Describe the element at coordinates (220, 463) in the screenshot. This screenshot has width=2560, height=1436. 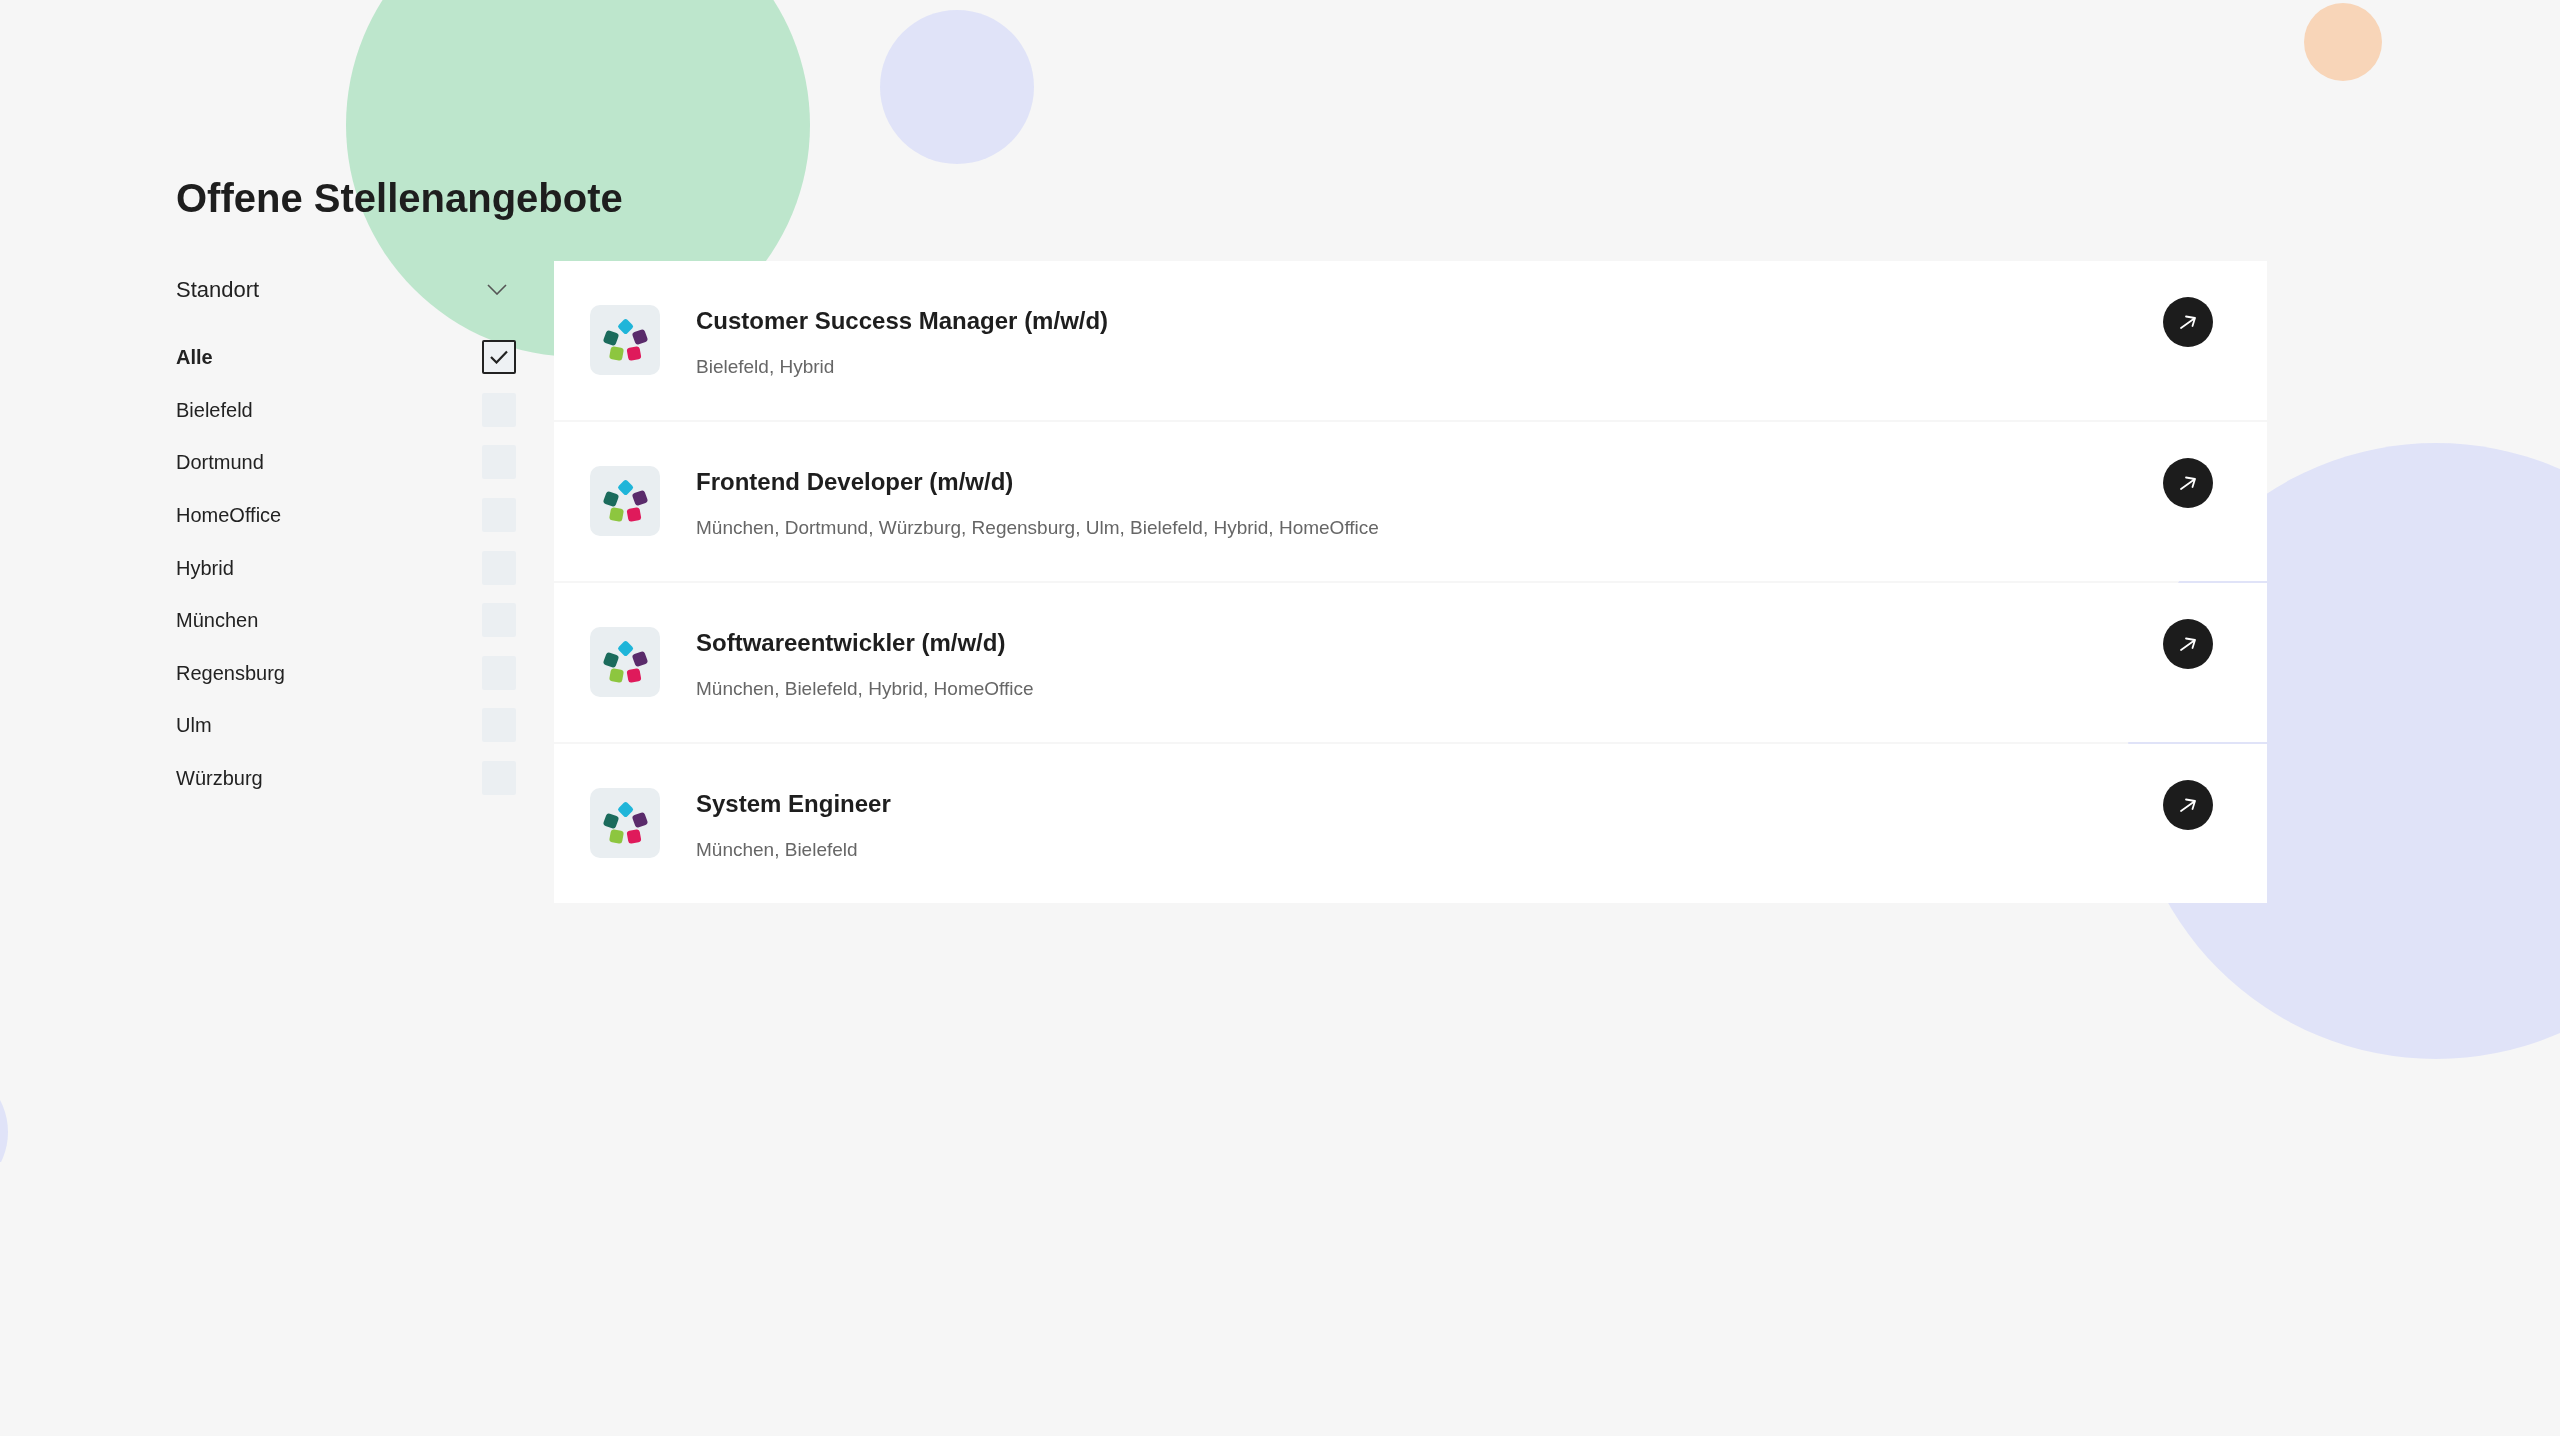
I see `checkbox-label: Dortmund` at that location.